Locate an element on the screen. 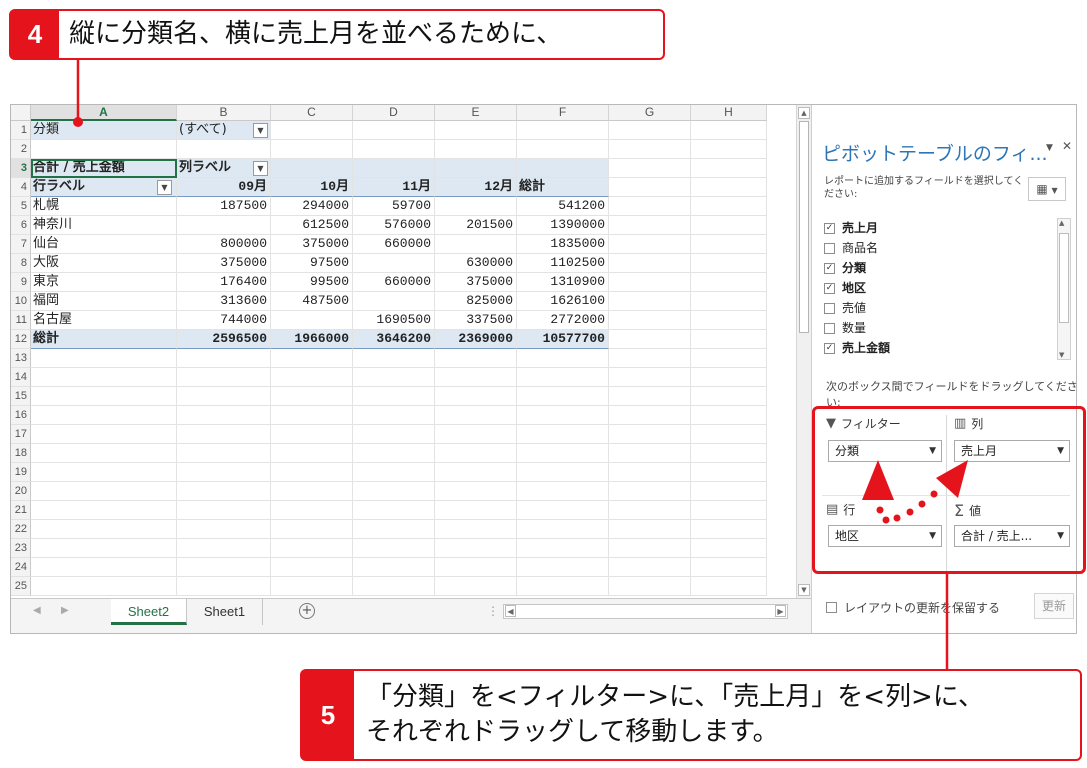 Image resolution: width=1087 pixels, height=768 pixels. month-header-cell: 10月 is located at coordinates (312, 187).